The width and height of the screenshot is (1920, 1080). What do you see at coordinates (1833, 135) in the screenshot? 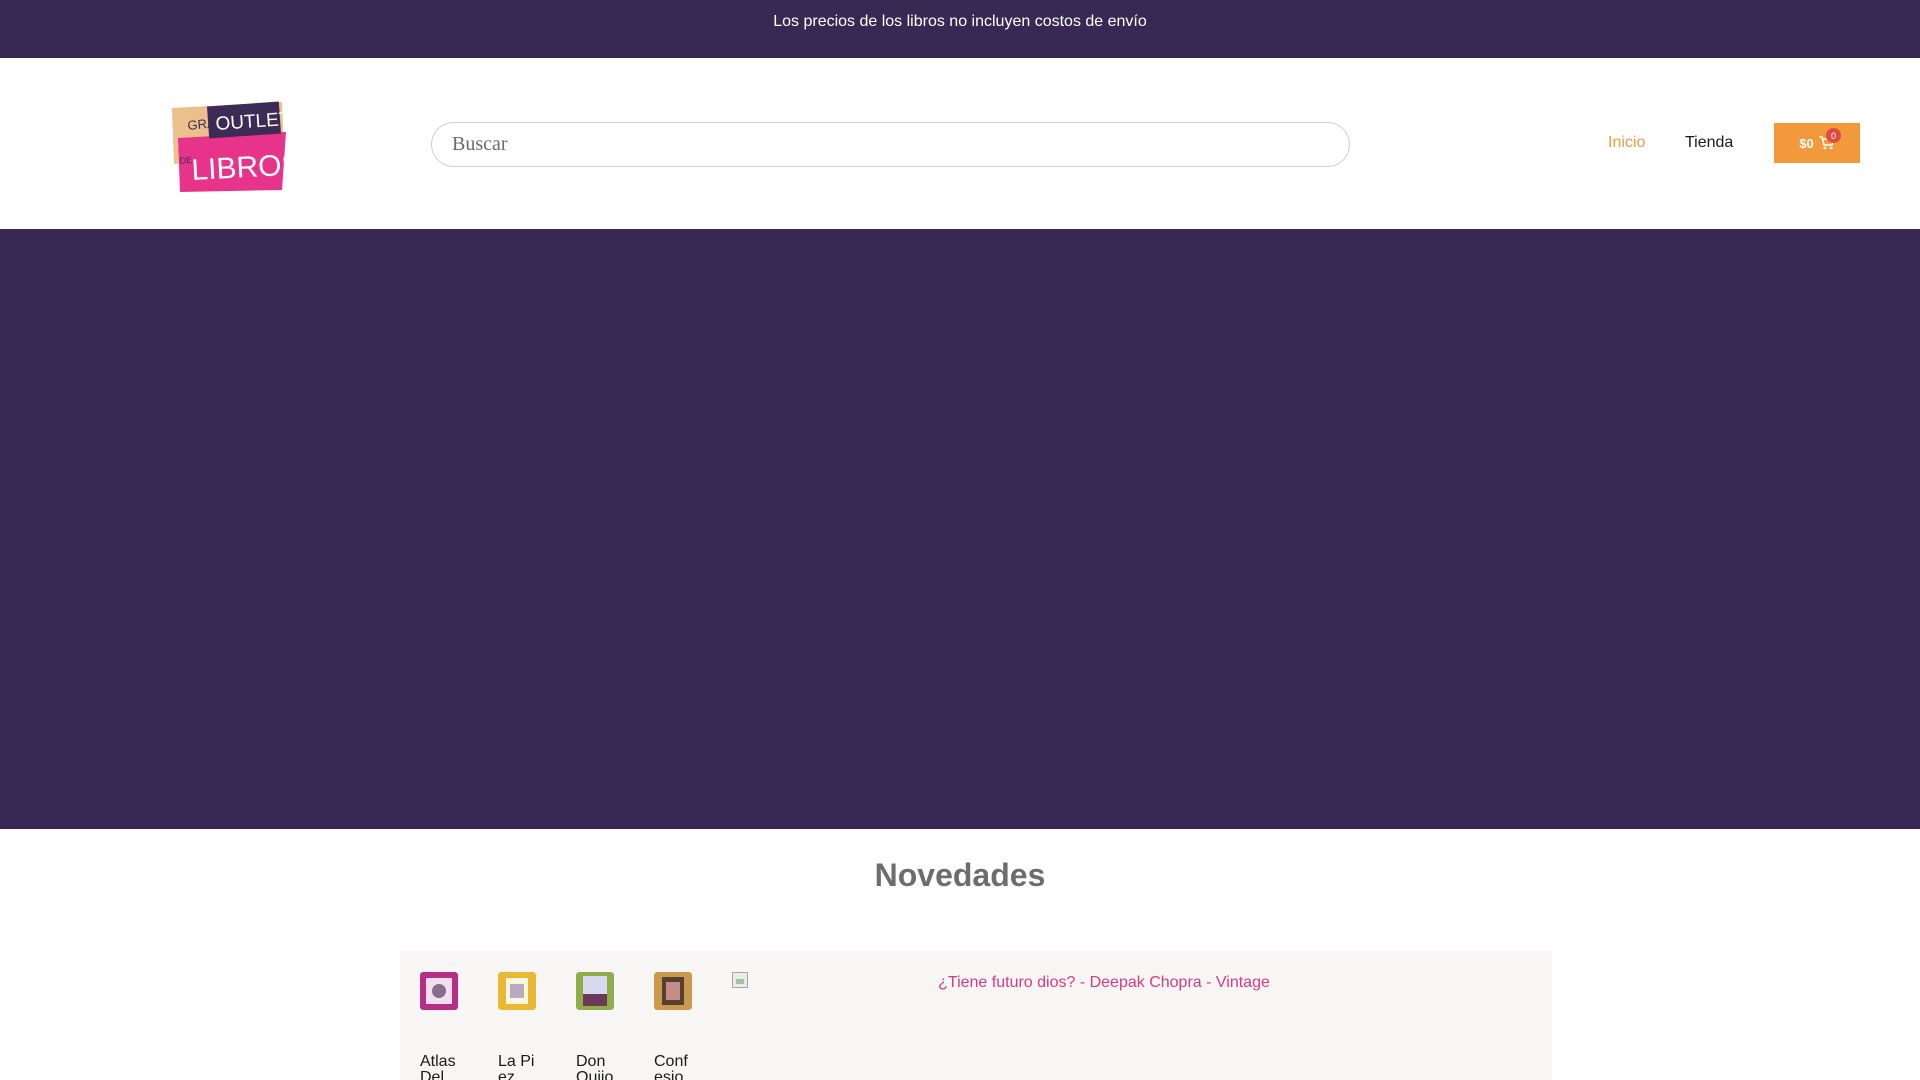
I see `cart-count-badge: 0` at bounding box center [1833, 135].